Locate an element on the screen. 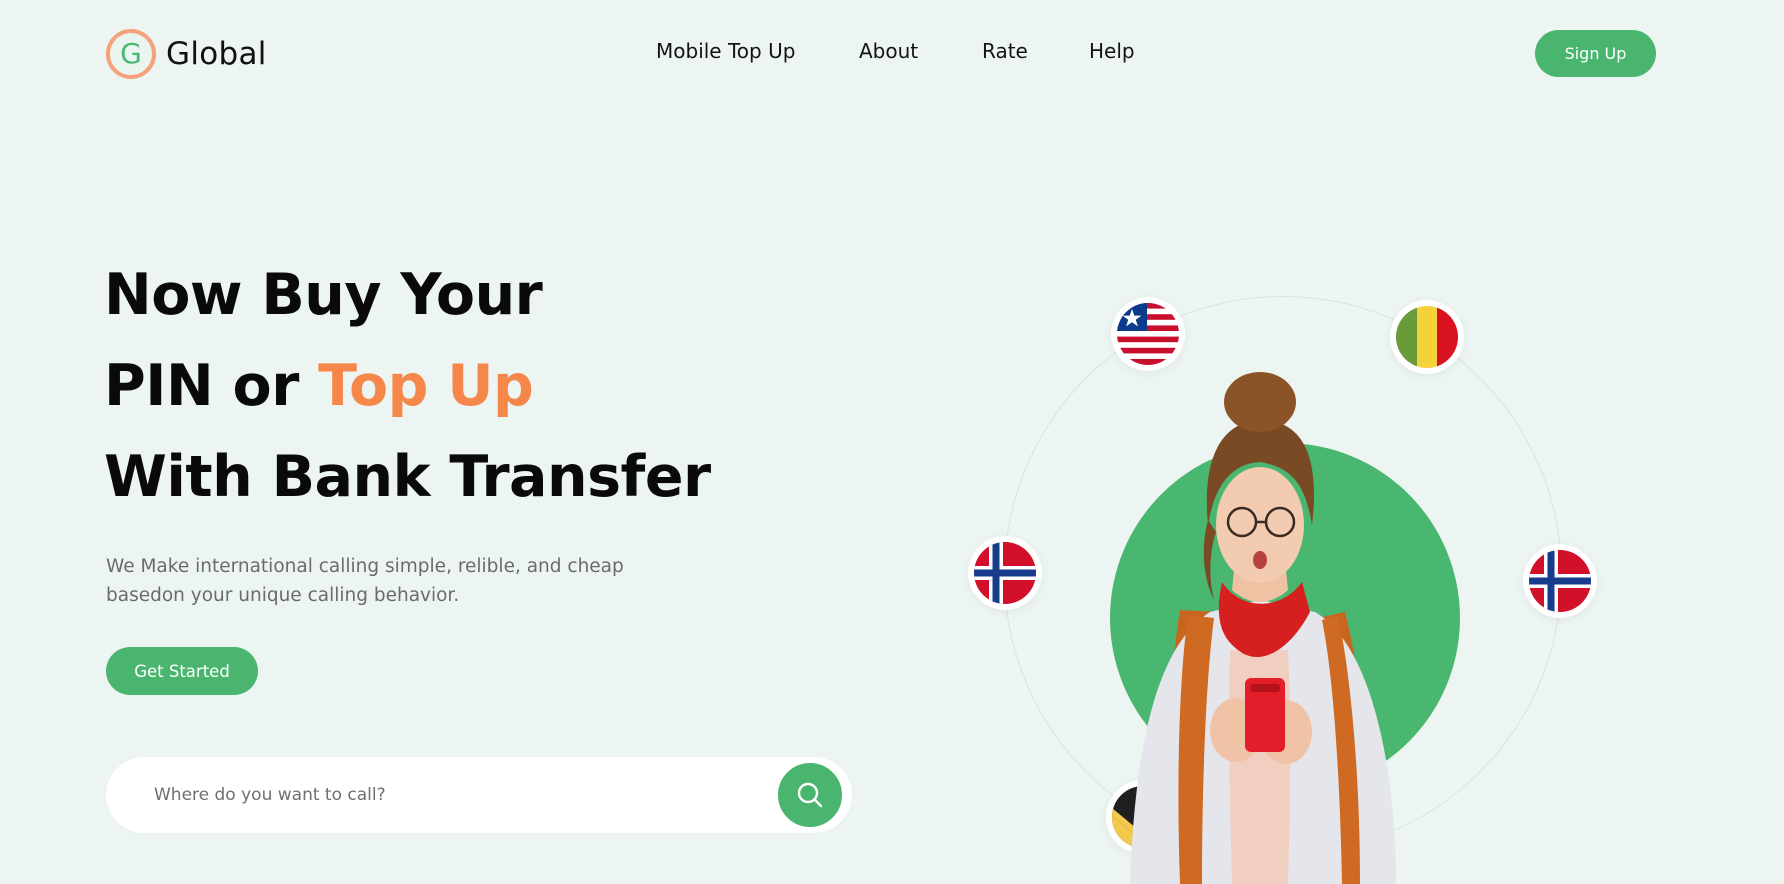 Image resolution: width=1784 pixels, height=884 pixels. headline-line-2-prefix: PIN or is located at coordinates (211, 386).